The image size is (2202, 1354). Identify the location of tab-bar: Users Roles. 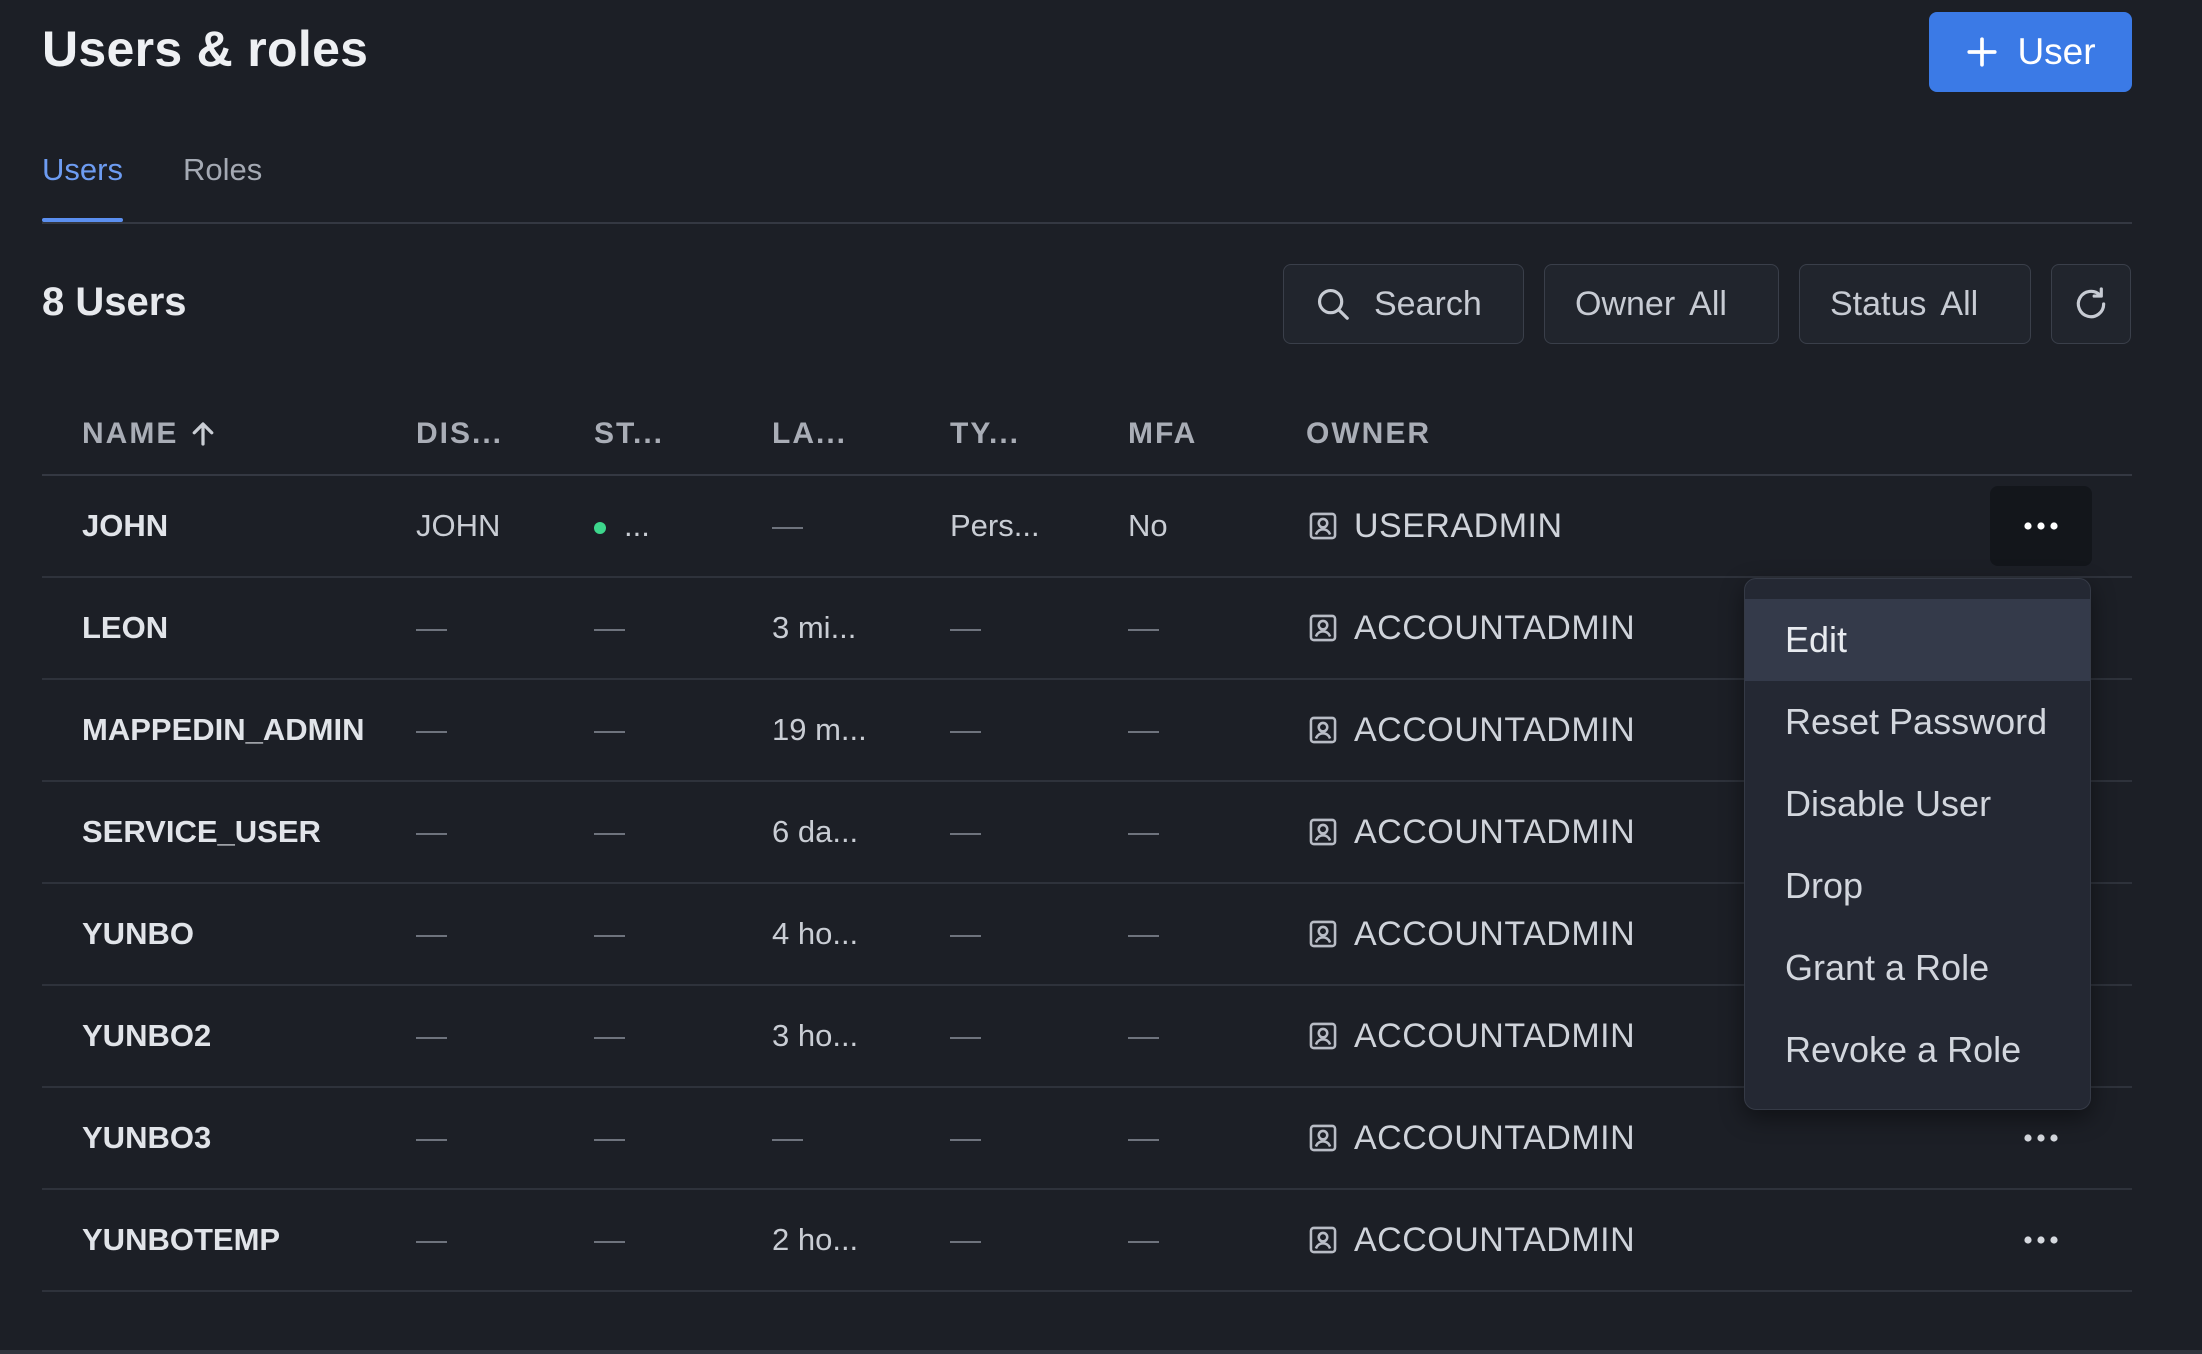
(152, 188).